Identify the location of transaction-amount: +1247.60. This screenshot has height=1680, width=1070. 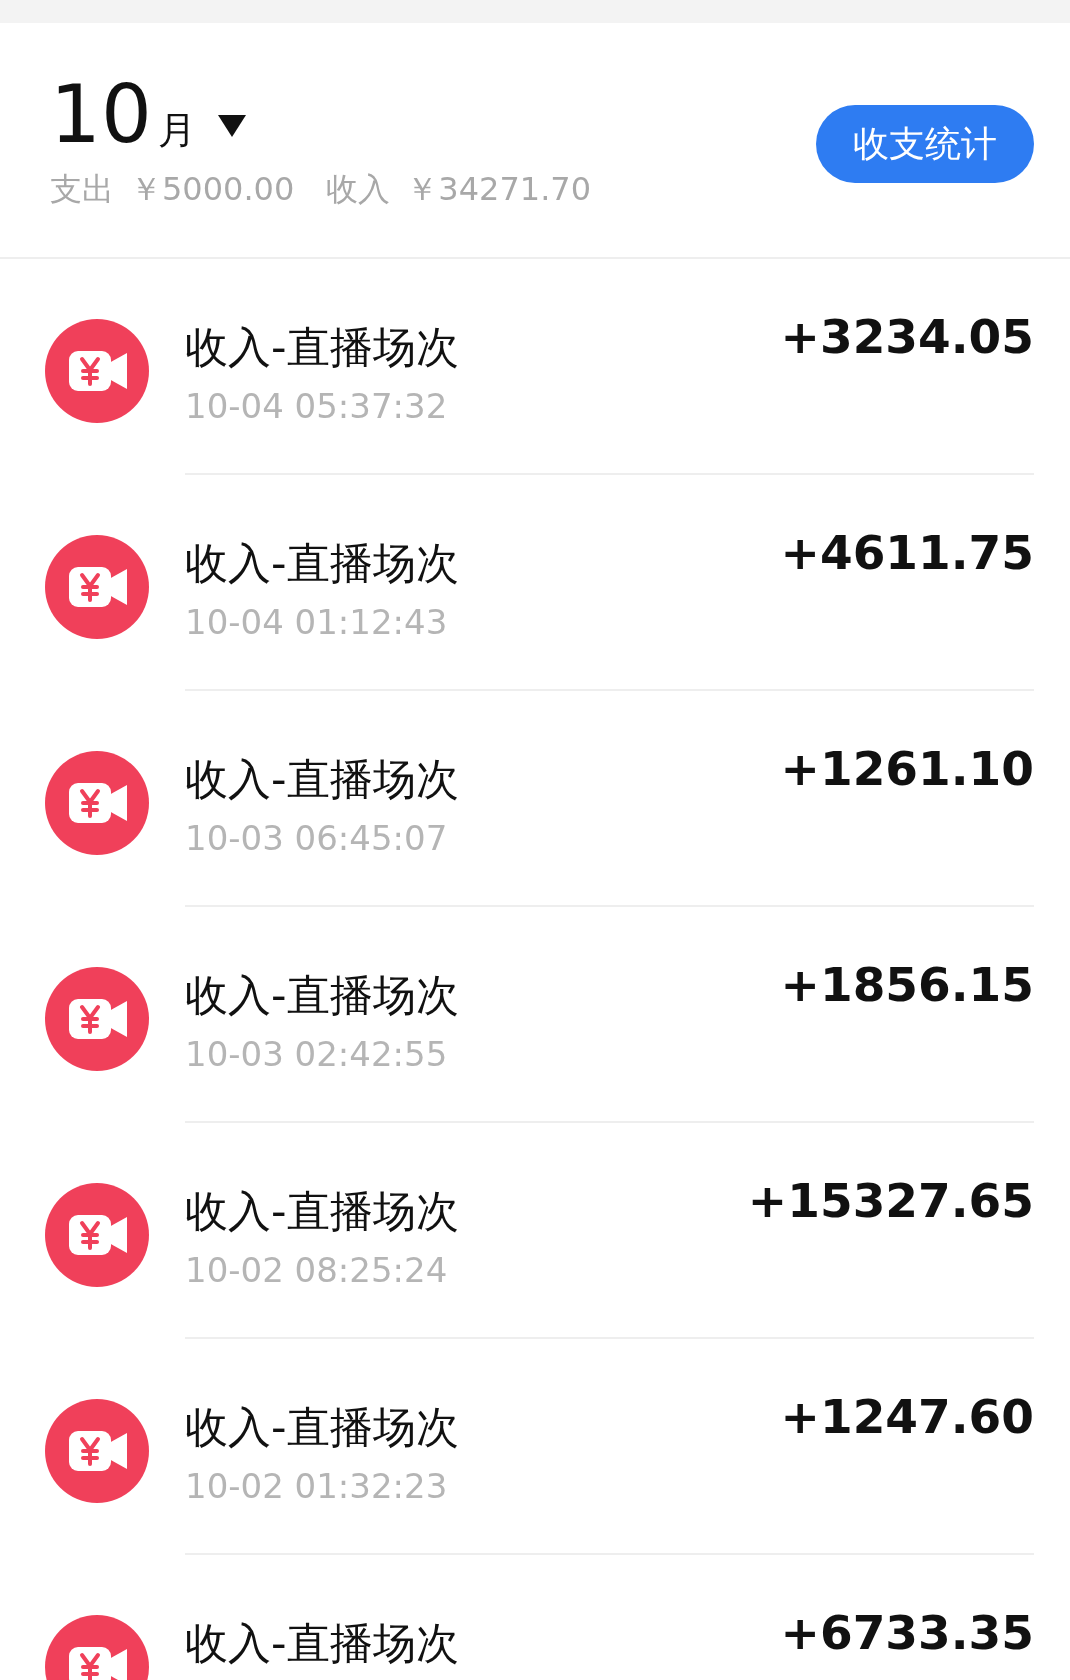
(907, 1417).